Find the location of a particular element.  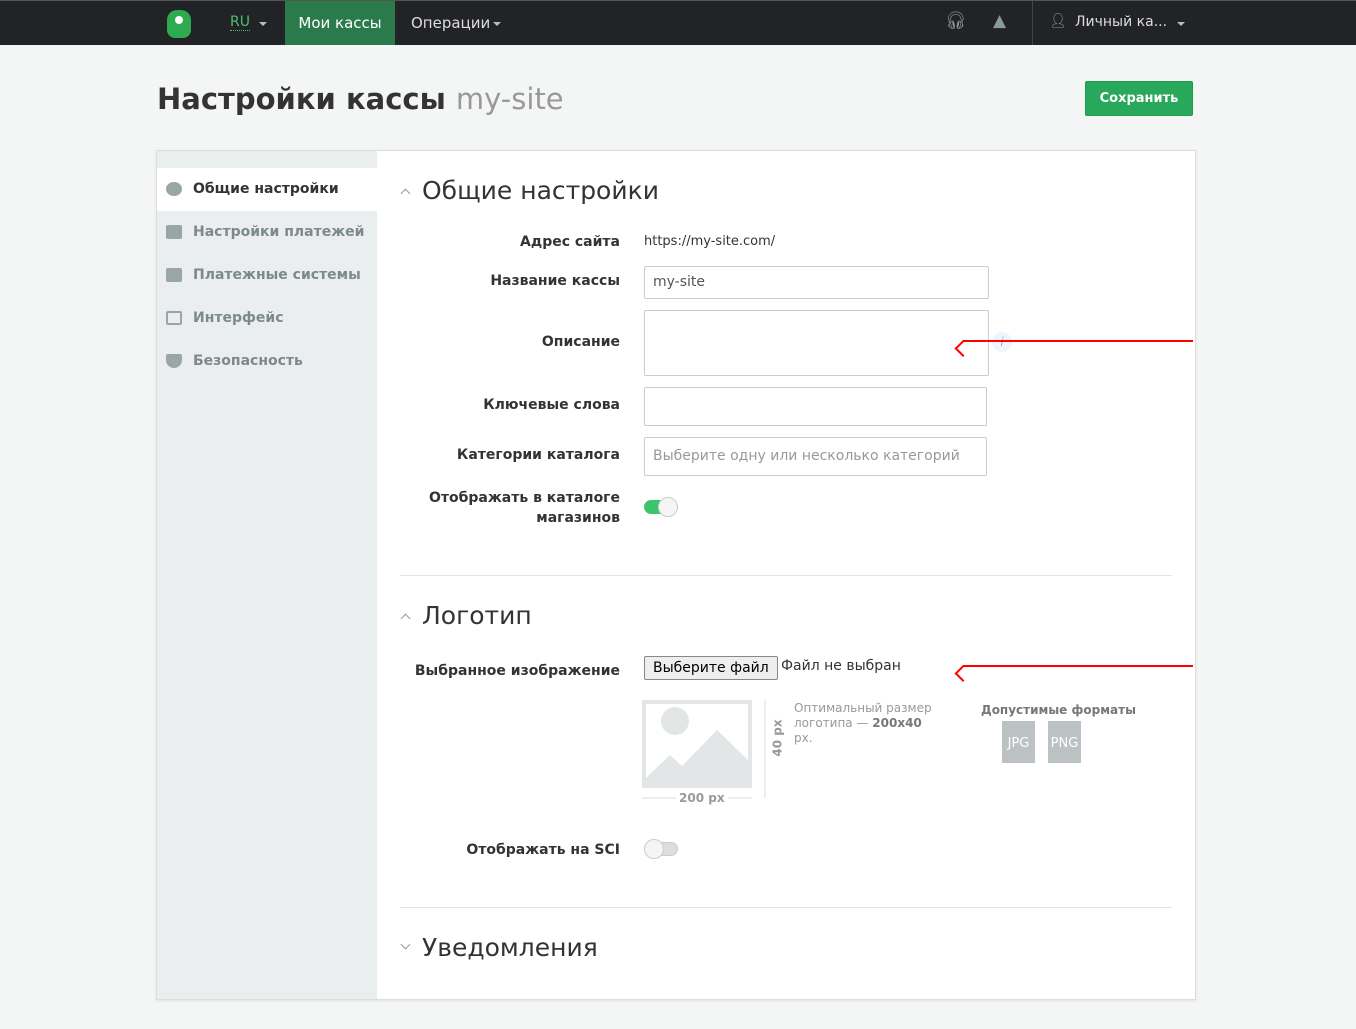

width-dimension: 200 px is located at coordinates (702, 798).